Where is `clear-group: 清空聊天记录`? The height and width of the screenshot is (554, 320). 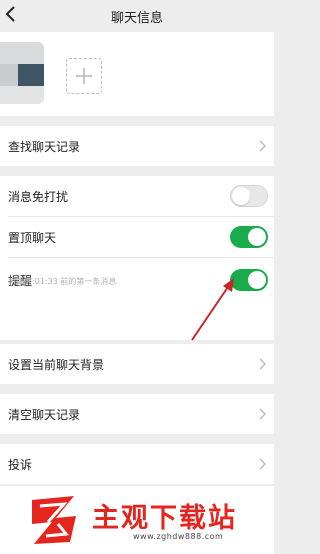
clear-group: 清空聊天记录 is located at coordinates (137, 414).